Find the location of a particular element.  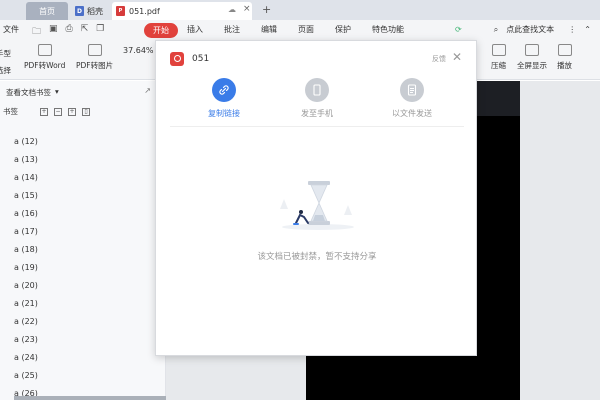

expand-all-icon: + is located at coordinates (44, 111).